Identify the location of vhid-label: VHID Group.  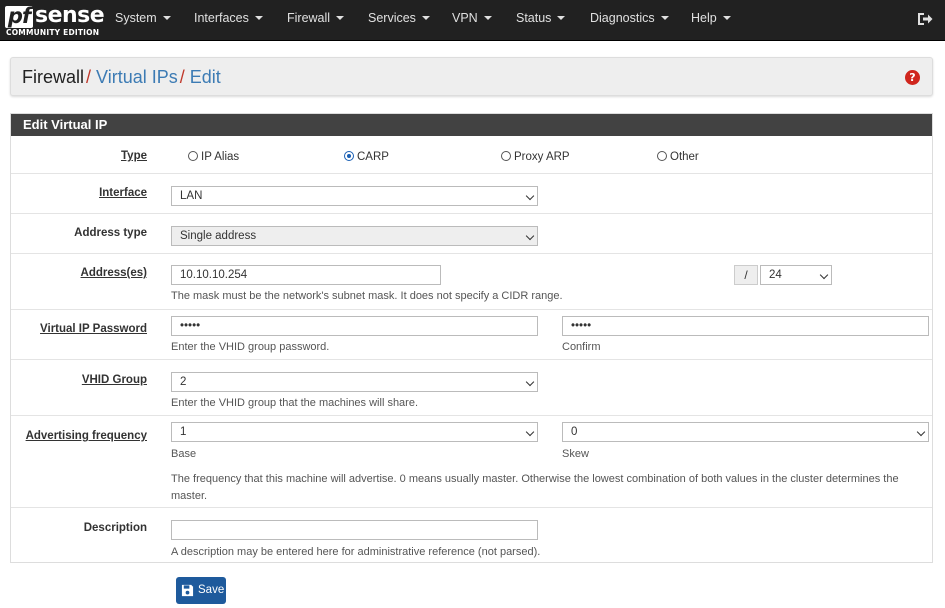
(114, 380).